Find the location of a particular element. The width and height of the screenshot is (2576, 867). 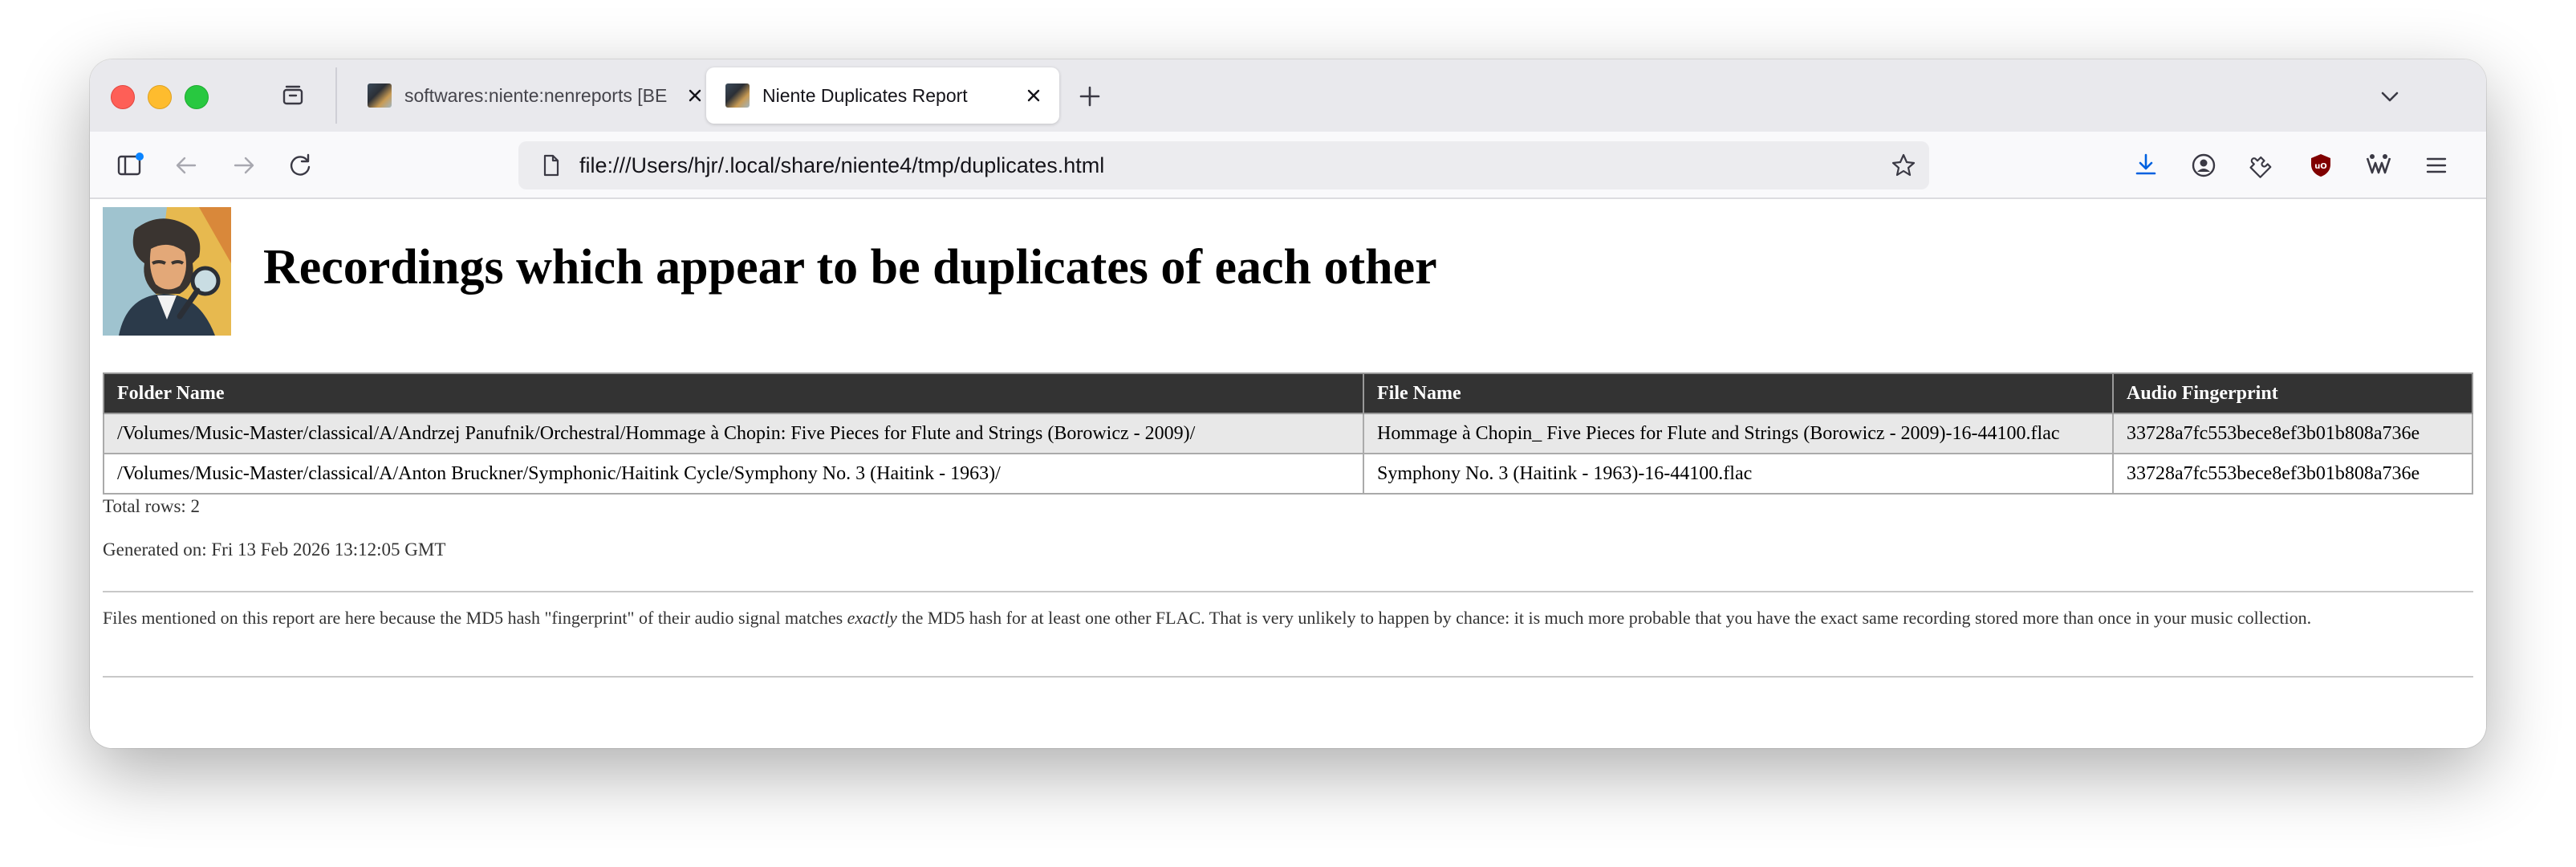

ublock-origin-shield-icon: uO is located at coordinates (2320, 165).